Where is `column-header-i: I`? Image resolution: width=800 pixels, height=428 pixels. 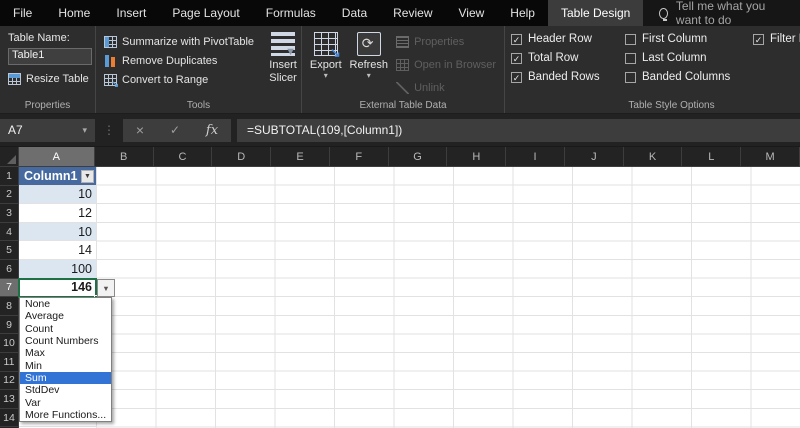
column-header-i: I is located at coordinates (535, 157).